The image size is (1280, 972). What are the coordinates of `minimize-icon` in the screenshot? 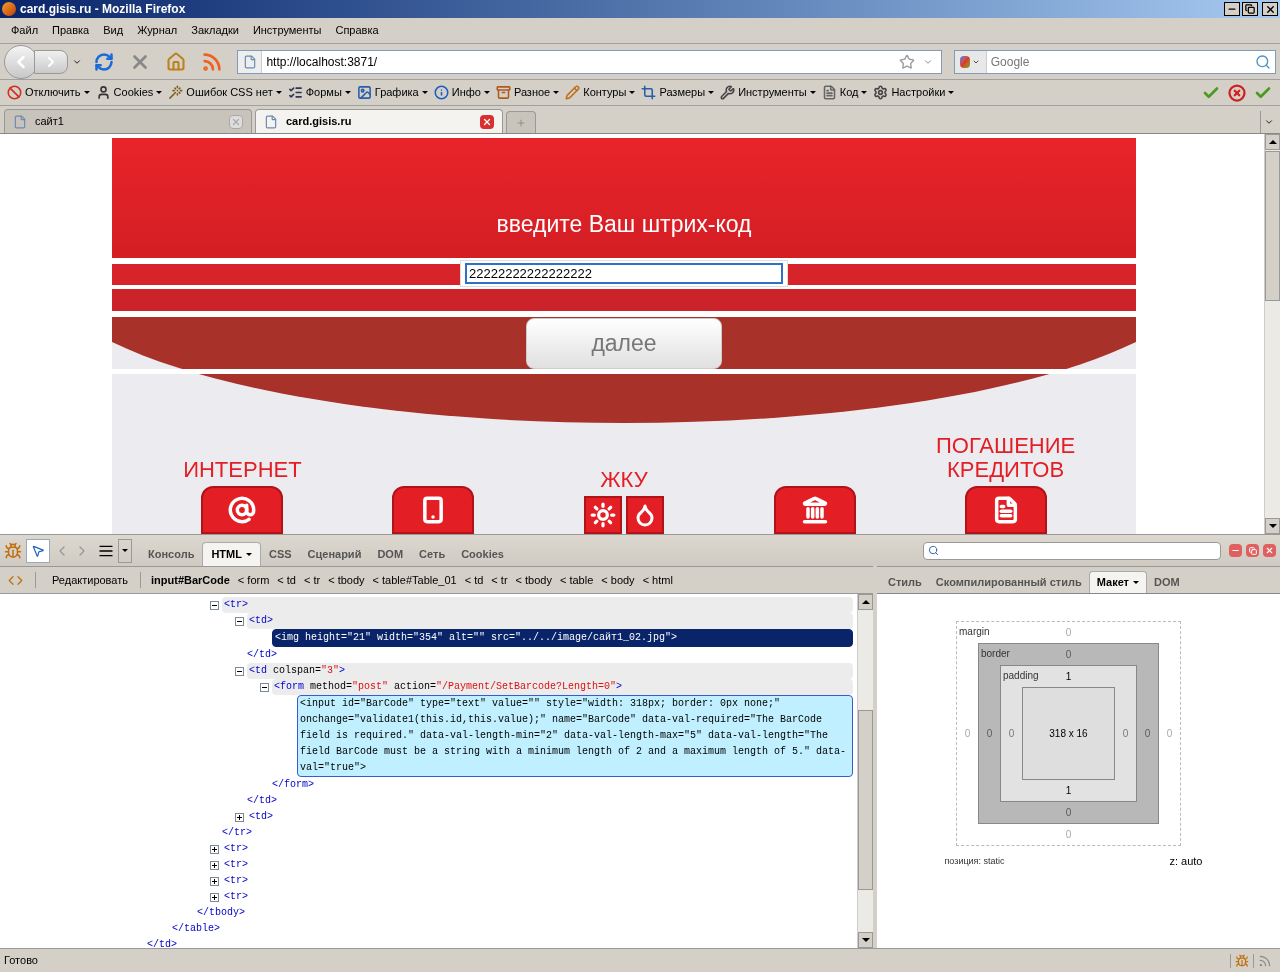 It's located at (1235, 550).